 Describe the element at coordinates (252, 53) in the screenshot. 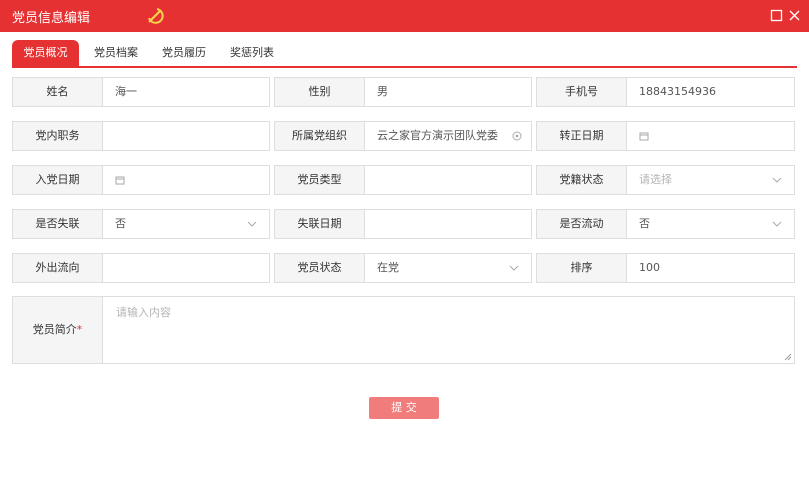

I see `tab-rewards: 奖惩列表` at that location.